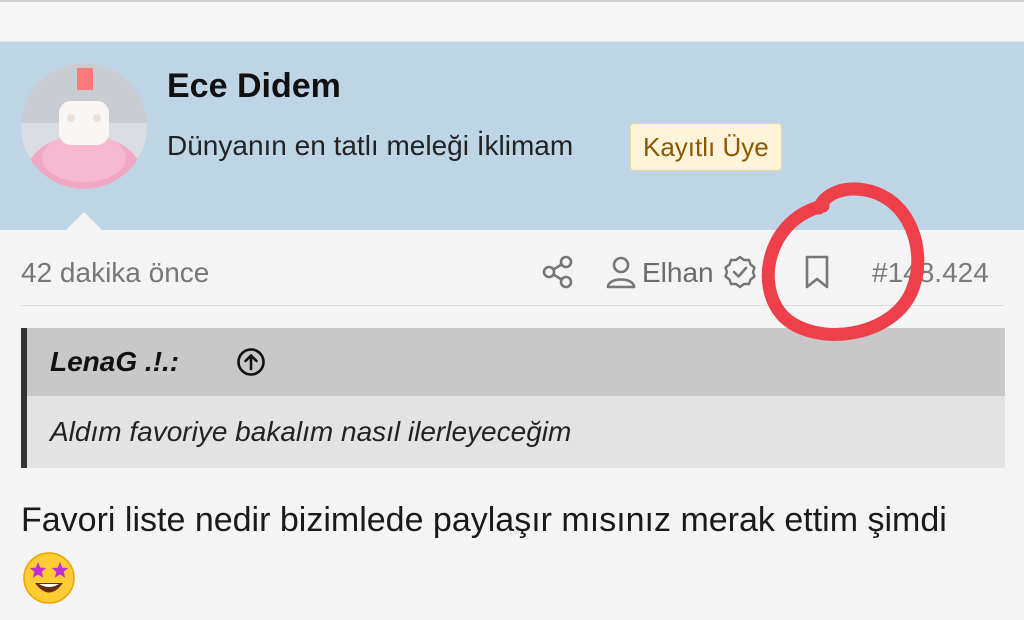 The image size is (1024, 620). Describe the element at coordinates (516, 362) in the screenshot. I see `quote-header: LenaG .!.:` at that location.